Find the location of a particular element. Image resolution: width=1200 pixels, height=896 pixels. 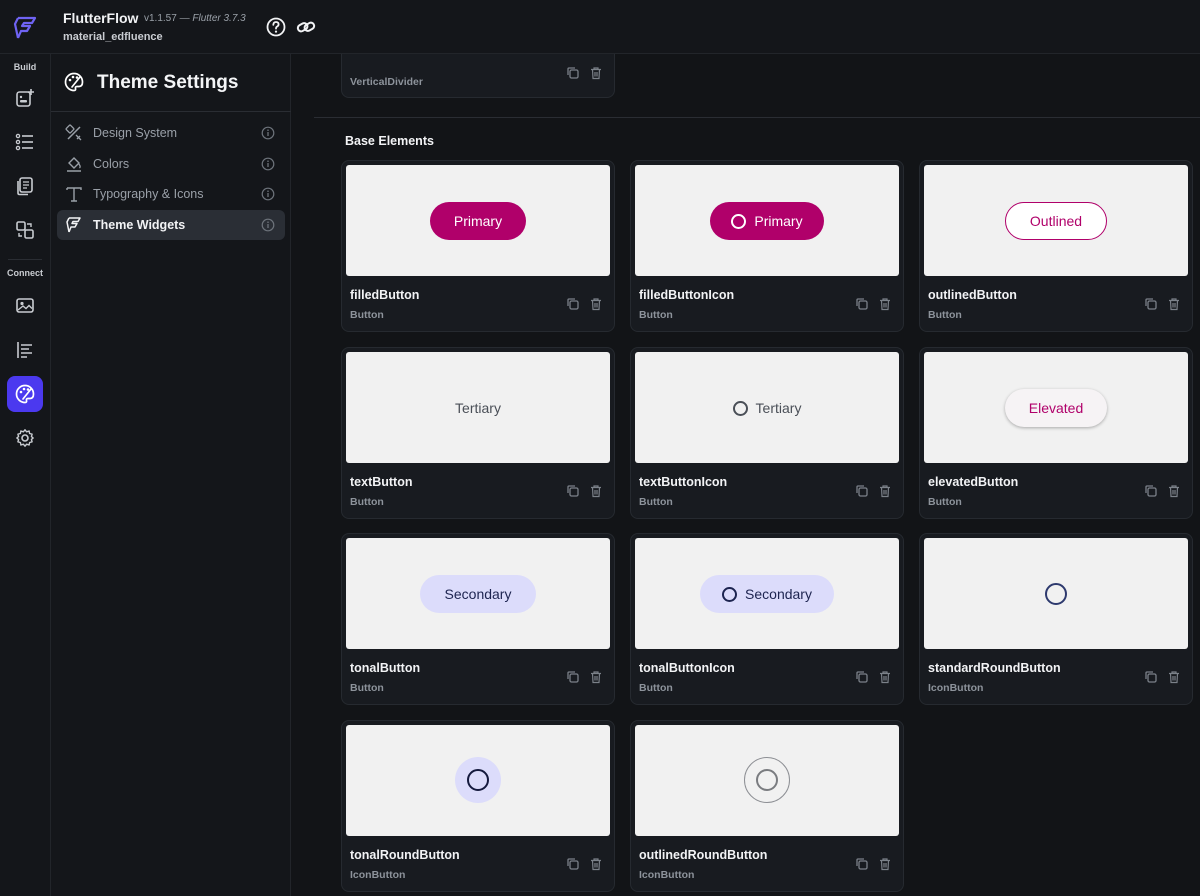

text-button-icon-preview: Tertiary is located at coordinates (767, 408).